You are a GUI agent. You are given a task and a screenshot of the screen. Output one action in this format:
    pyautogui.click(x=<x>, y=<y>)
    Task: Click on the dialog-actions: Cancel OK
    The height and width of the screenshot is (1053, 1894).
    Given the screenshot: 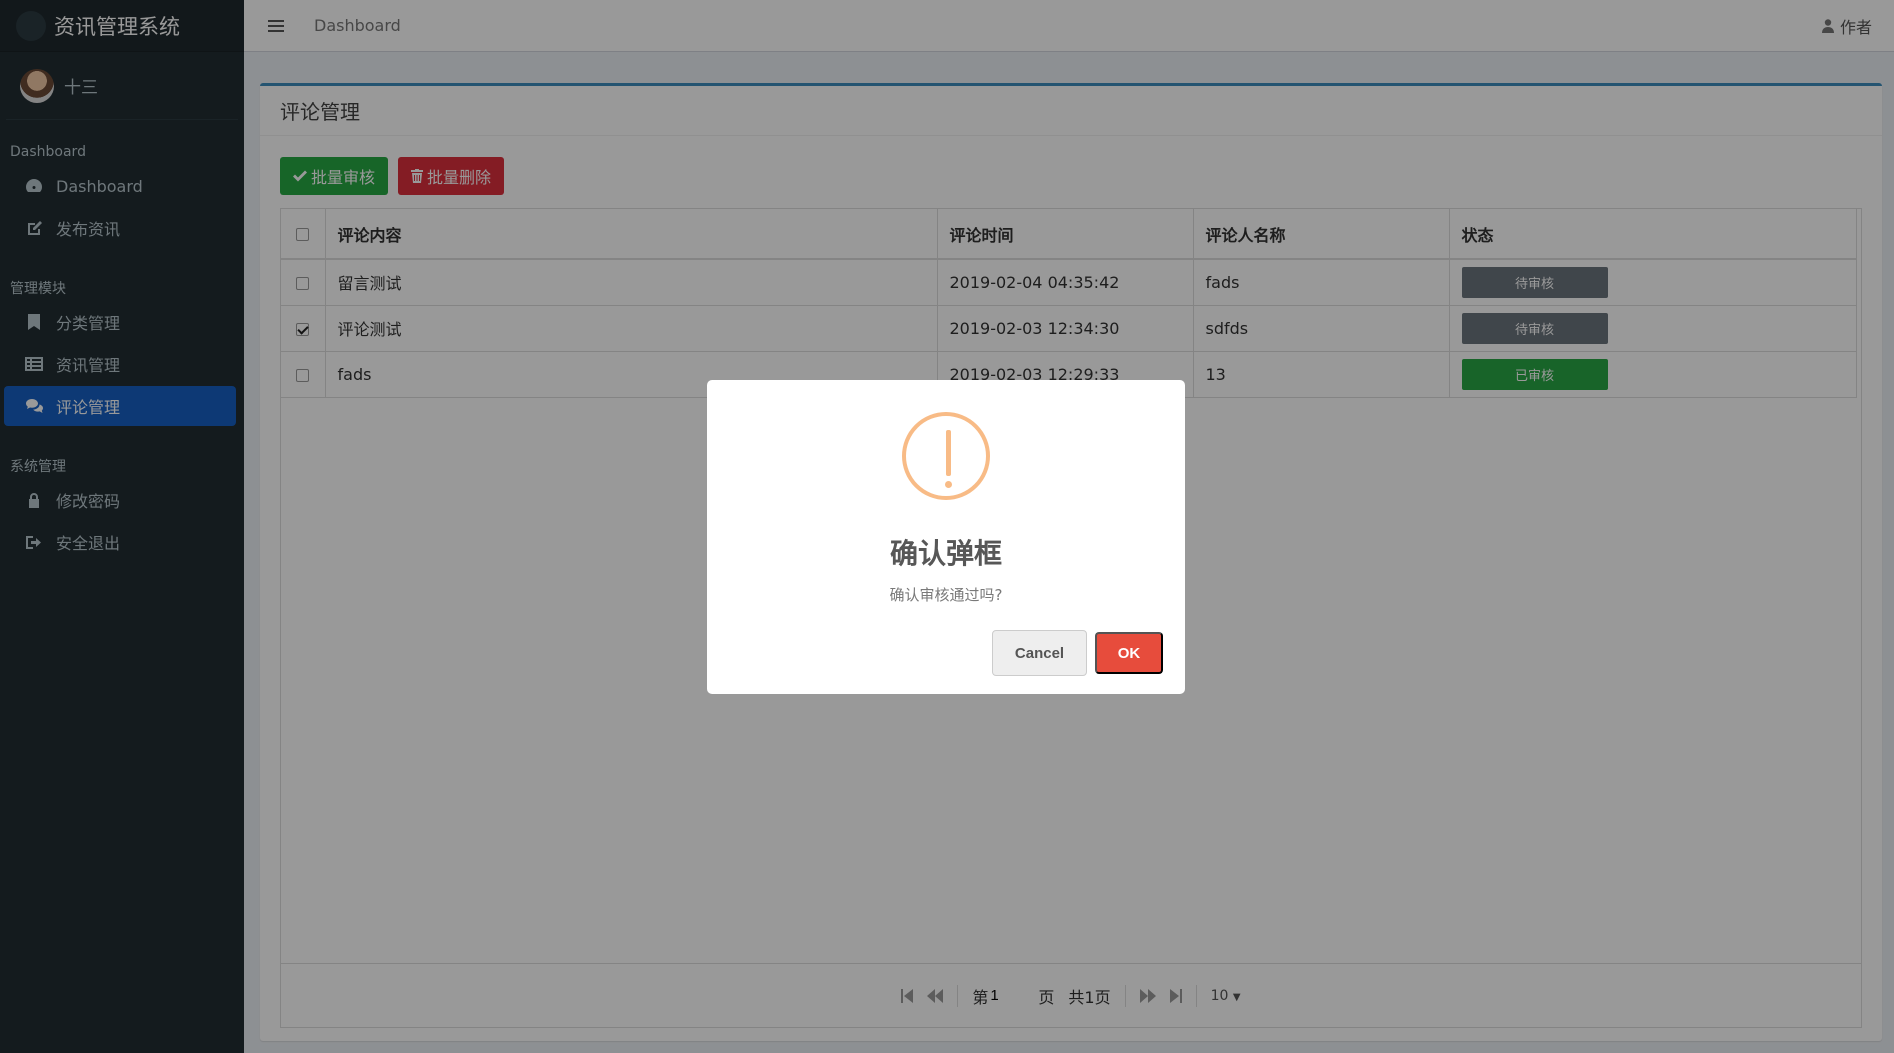 What is the action you would take?
    pyautogui.click(x=1077, y=653)
    